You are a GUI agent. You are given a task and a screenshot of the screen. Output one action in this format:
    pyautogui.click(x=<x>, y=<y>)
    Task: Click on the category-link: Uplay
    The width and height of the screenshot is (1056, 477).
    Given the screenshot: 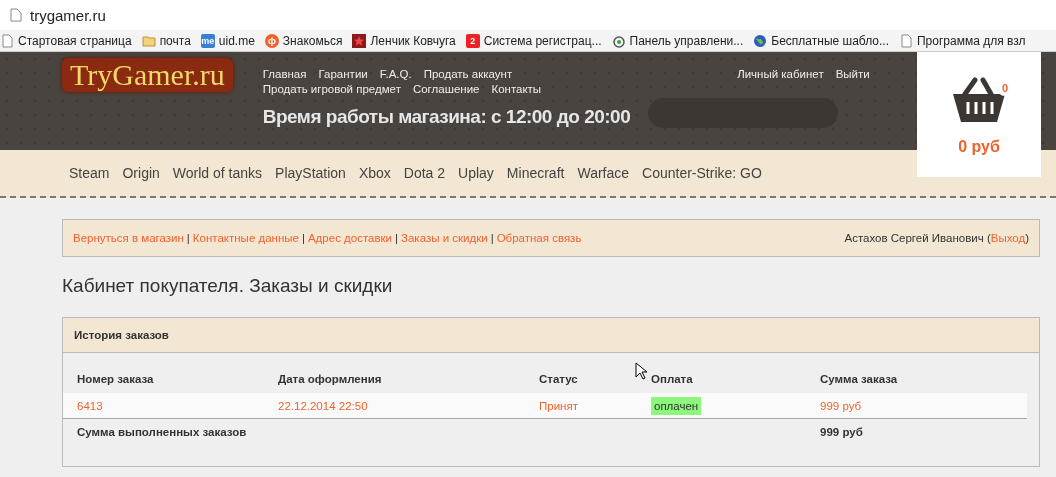 What is the action you would take?
    pyautogui.click(x=476, y=173)
    